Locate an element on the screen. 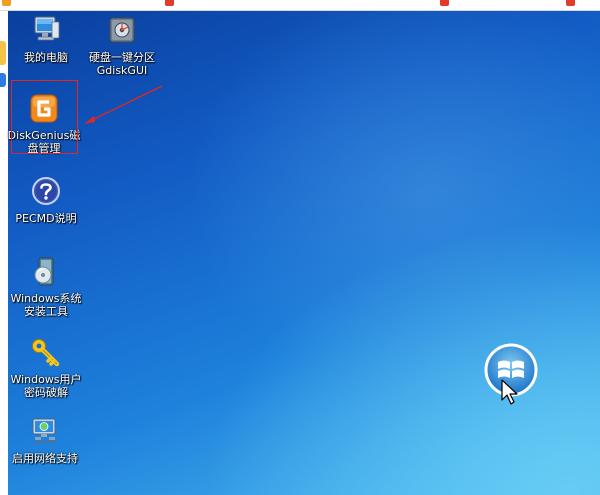 Image resolution: width=600 pixels, height=495 pixels. desktop-icon-windows-password: Windows用户 密码破解 is located at coordinates (46, 367).